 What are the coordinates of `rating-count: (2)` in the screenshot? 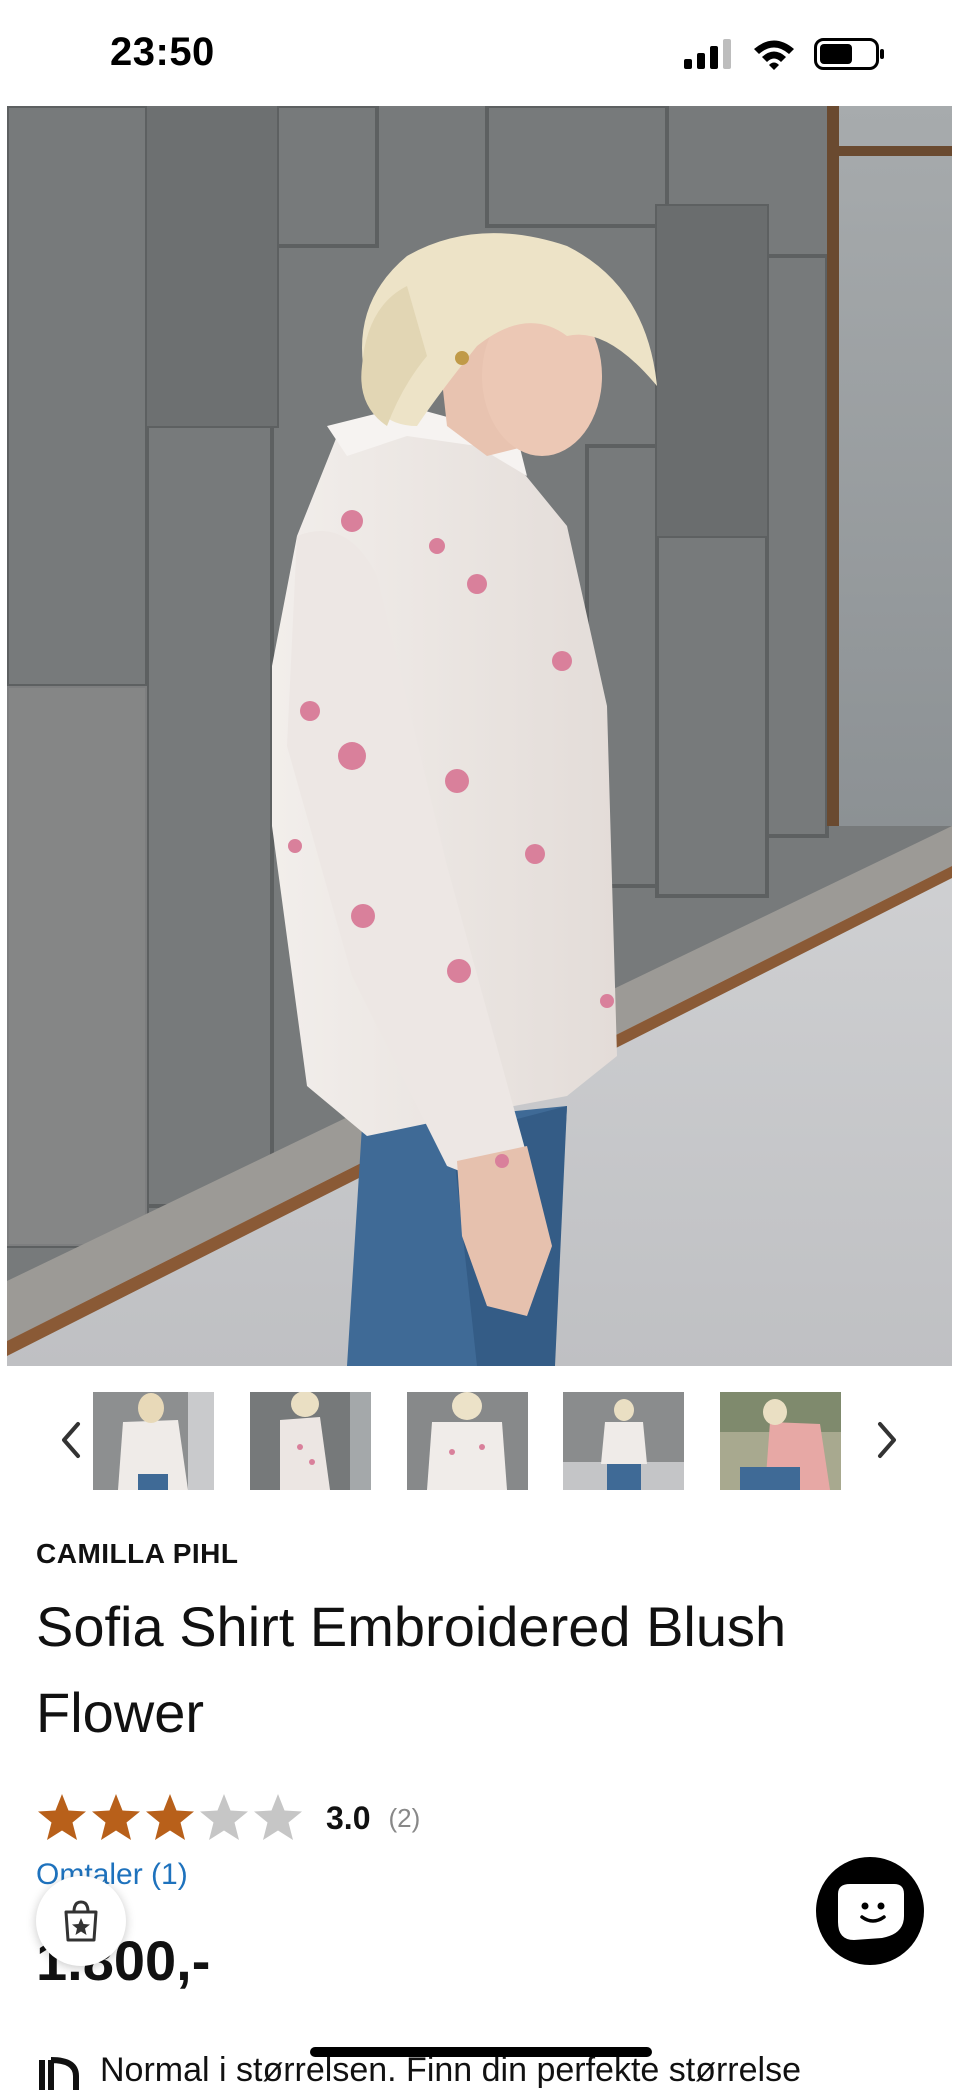 It's located at (404, 1817).